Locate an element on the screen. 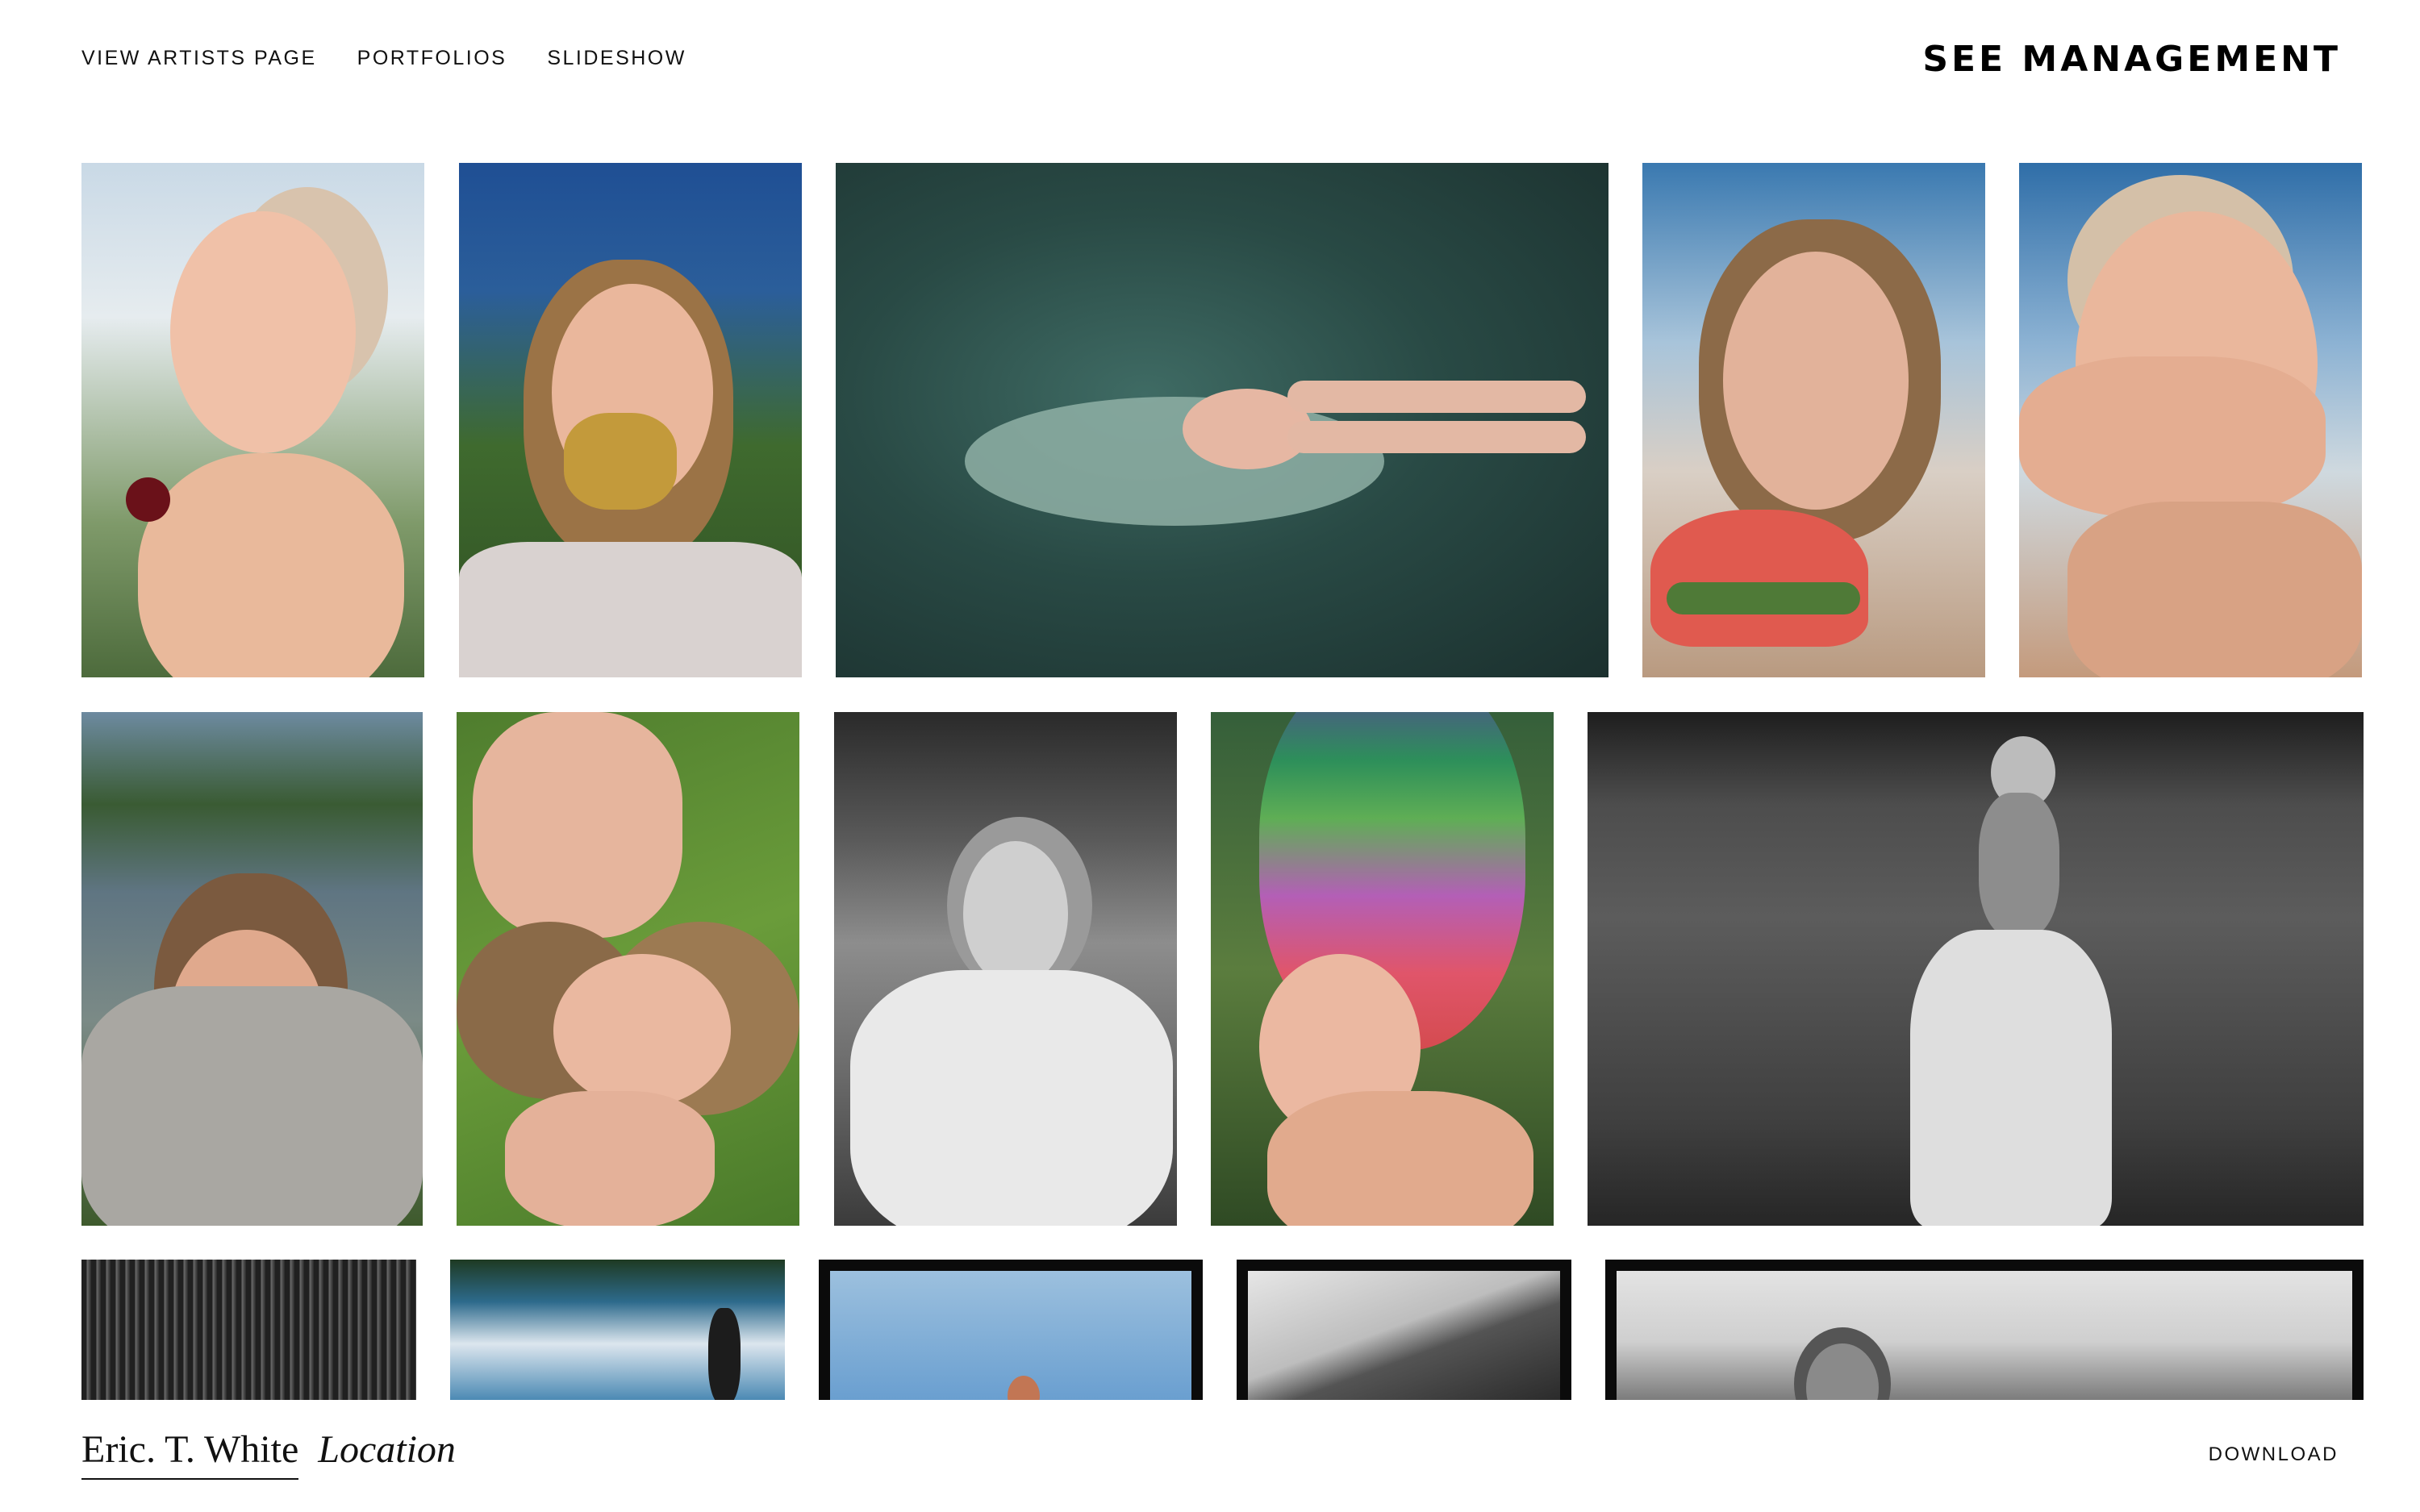 Image resolution: width=2420 pixels, height=1512 pixels. gallery-image-hand-mouth is located at coordinates (2191, 420).